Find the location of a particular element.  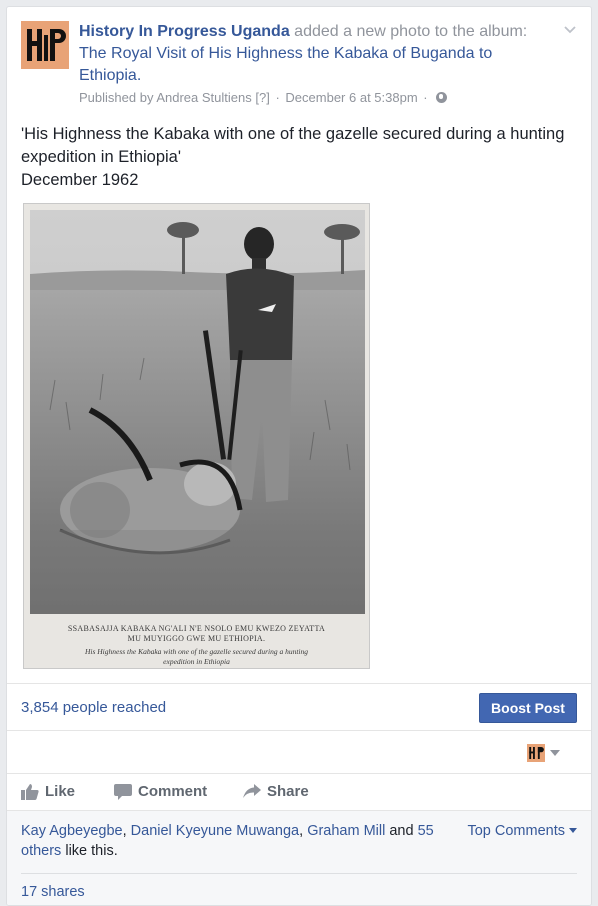

help-marker: [?] is located at coordinates (262, 97).